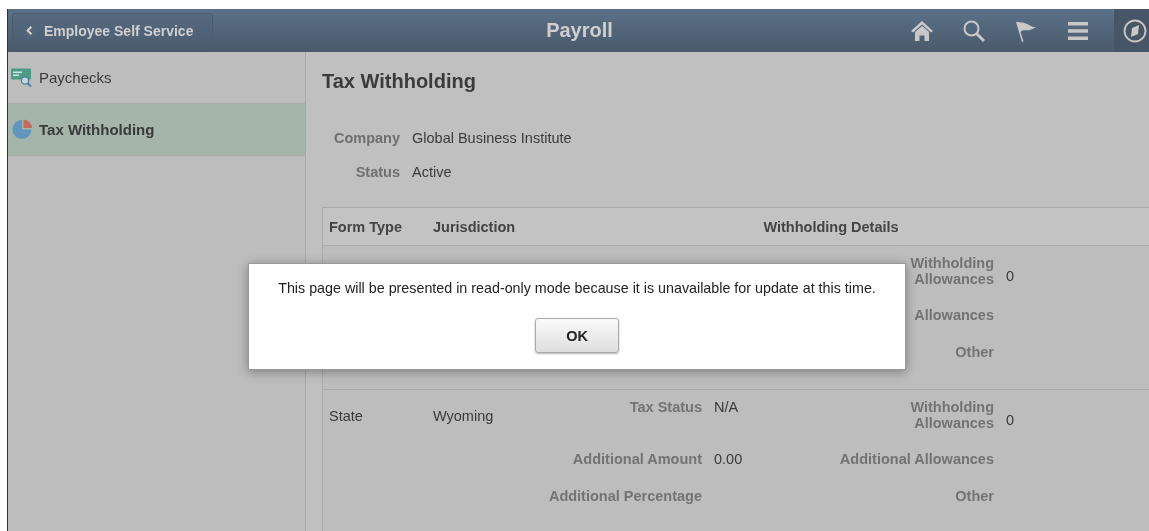  I want to click on field-label: Status, so click(377, 172).